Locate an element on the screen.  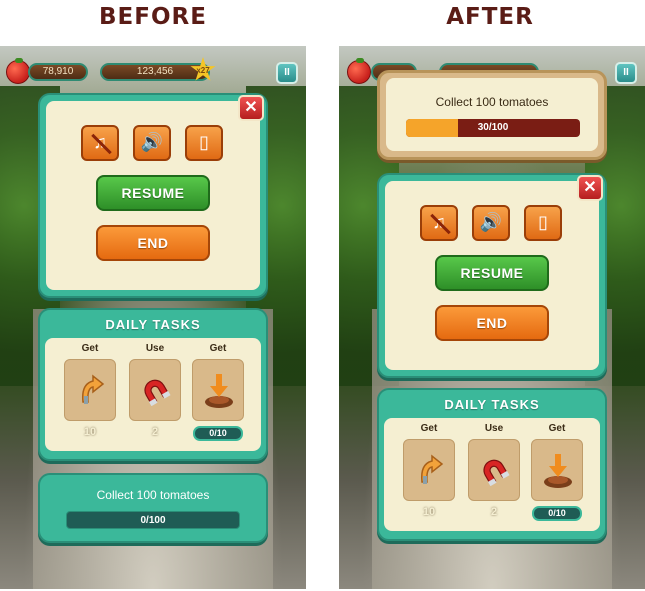
goal-progress-bar: 30/100 is located at coordinates (493, 128).